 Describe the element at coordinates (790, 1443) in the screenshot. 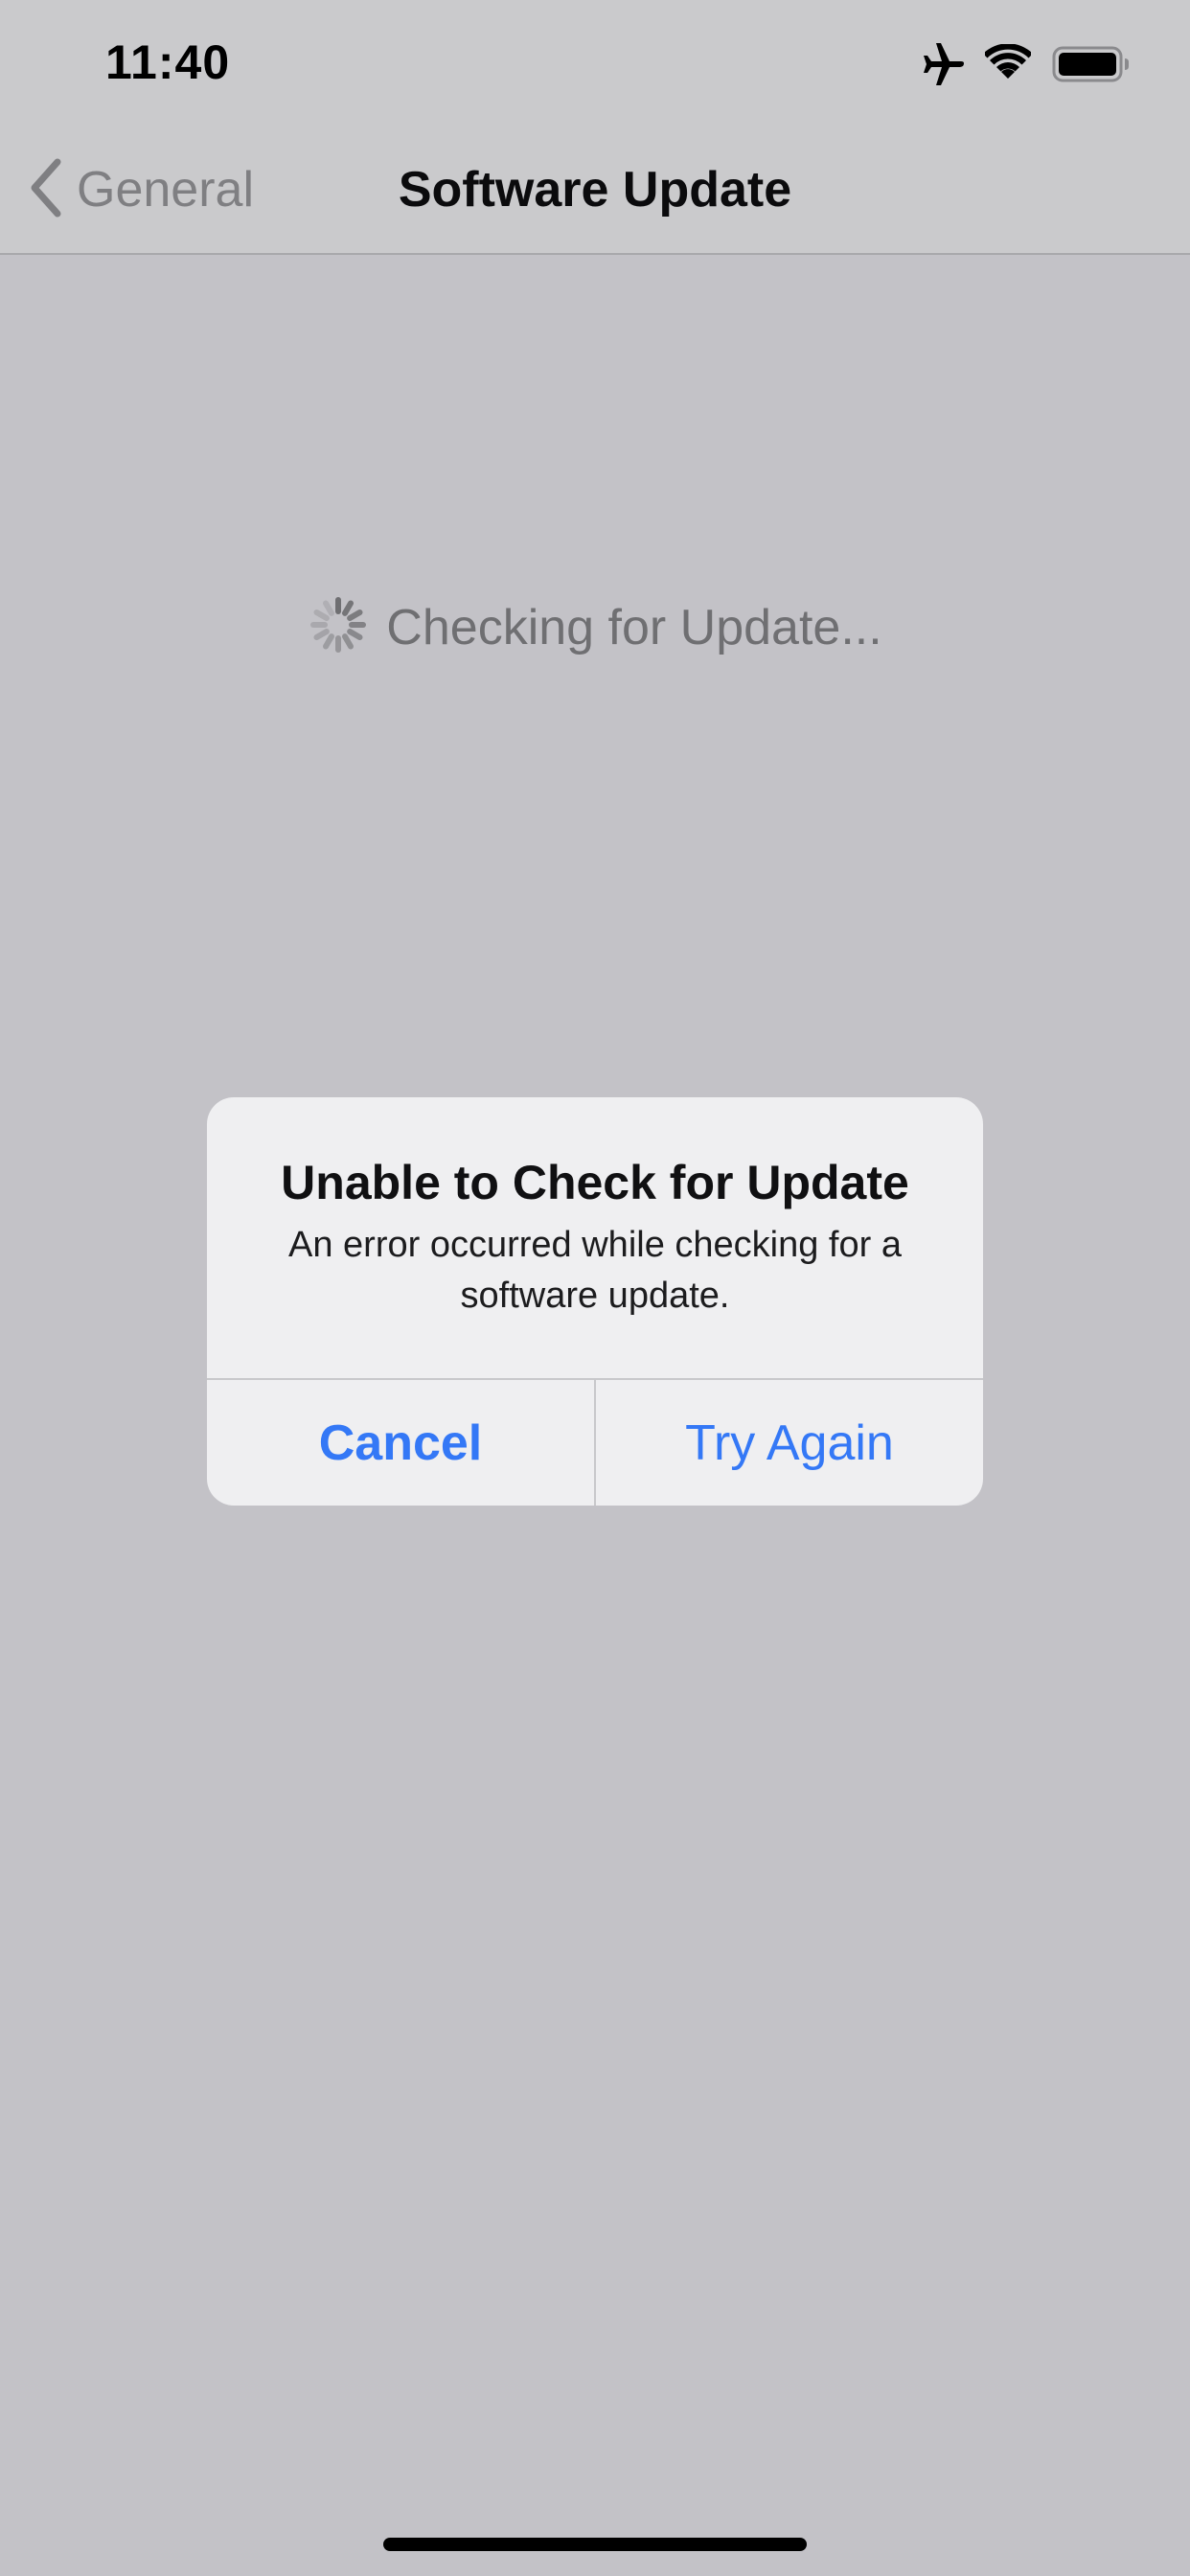

I see `try-again-button: Try Again` at that location.